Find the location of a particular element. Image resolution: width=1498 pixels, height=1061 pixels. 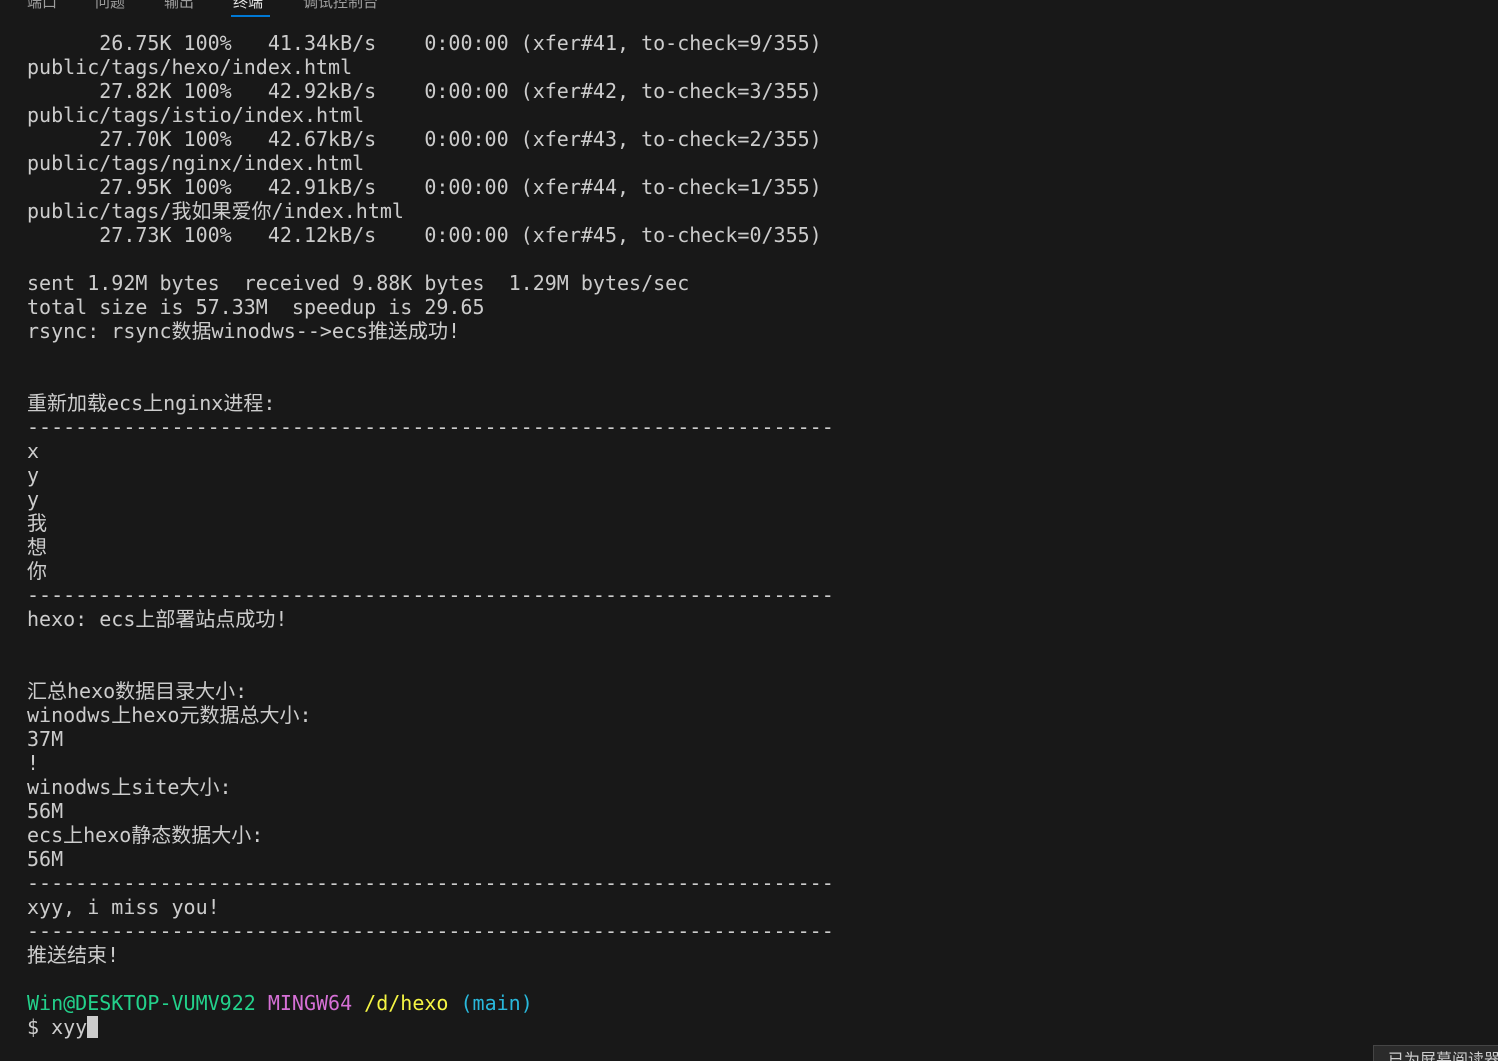

terminal-line: x is located at coordinates (33, 451).